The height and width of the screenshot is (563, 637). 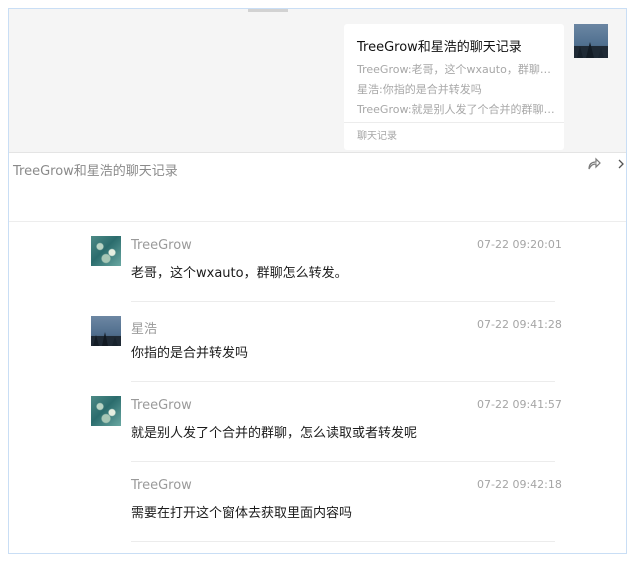 What do you see at coordinates (317, 187) in the screenshot?
I see `record-header: TreeGrow和星浩的聊天记录` at bounding box center [317, 187].